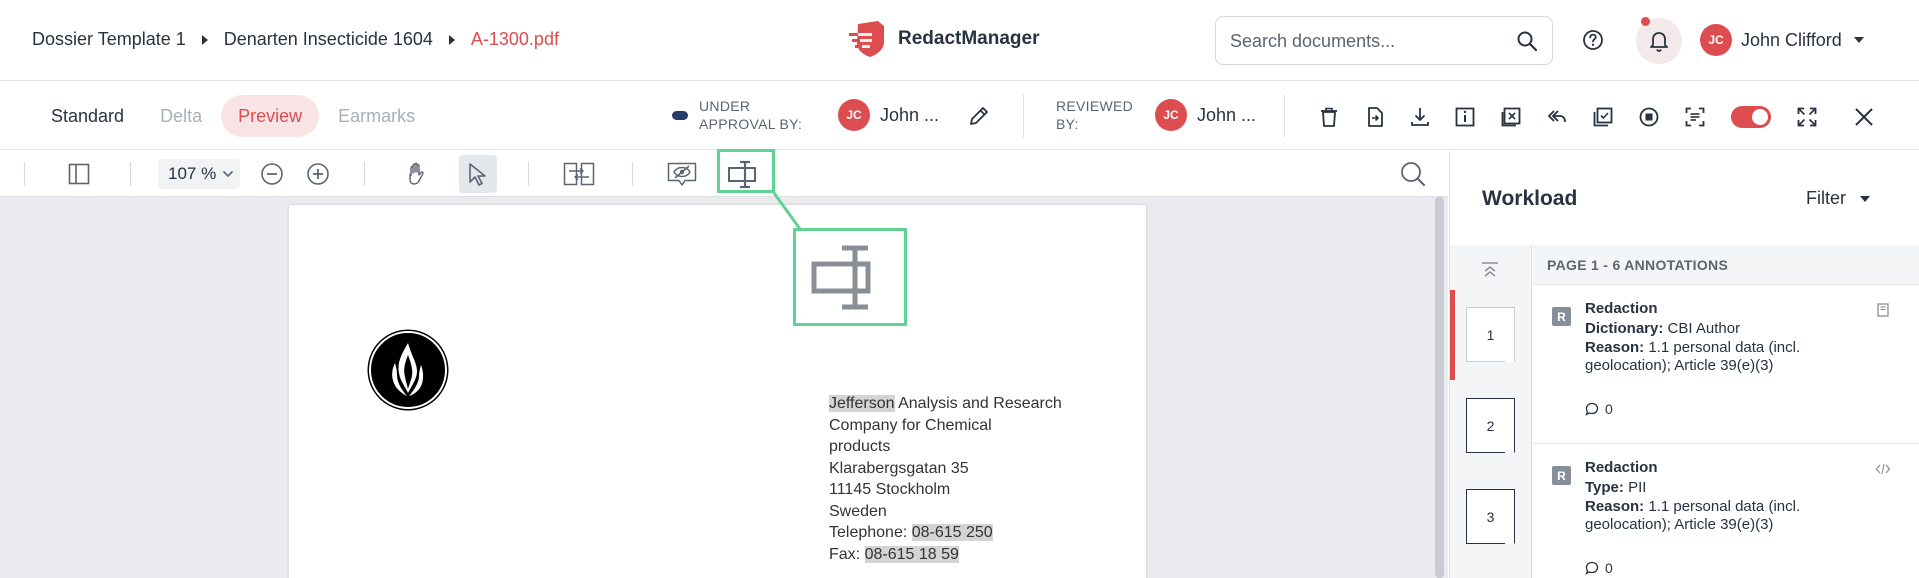 The width and height of the screenshot is (1919, 578). I want to click on tab-preview: Preview, so click(270, 116).